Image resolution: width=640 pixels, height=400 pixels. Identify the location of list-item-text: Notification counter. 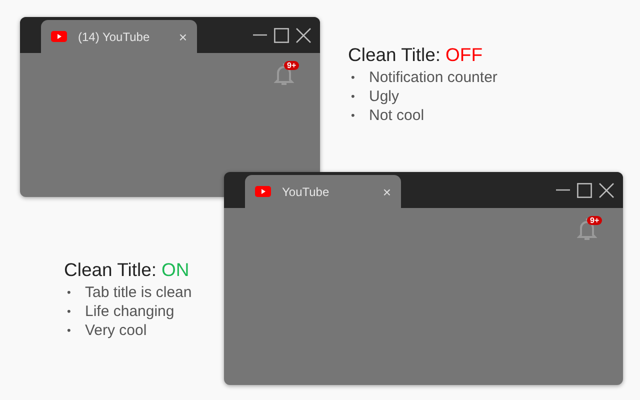
(433, 77).